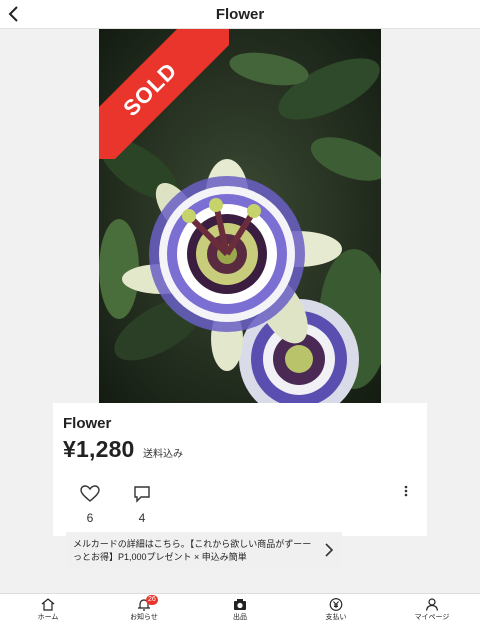 The width and height of the screenshot is (480, 625). What do you see at coordinates (336, 617) in the screenshot?
I see `tab-payment-label: 支払い` at bounding box center [336, 617].